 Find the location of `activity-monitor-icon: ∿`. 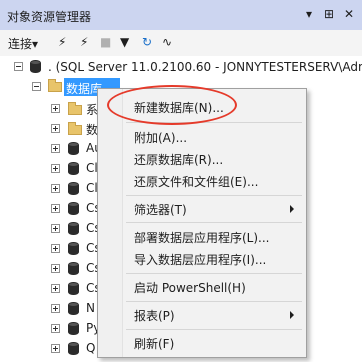

activity-monitor-icon: ∿ is located at coordinates (167, 42).